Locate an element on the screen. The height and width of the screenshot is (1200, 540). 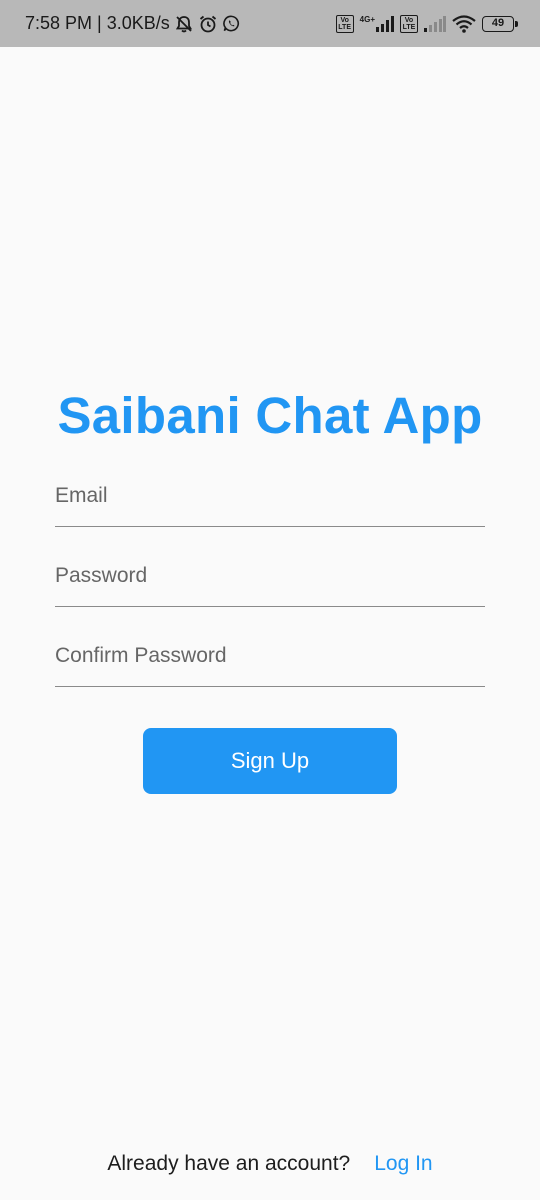
sign-up-button: Sign Up is located at coordinates (270, 761).